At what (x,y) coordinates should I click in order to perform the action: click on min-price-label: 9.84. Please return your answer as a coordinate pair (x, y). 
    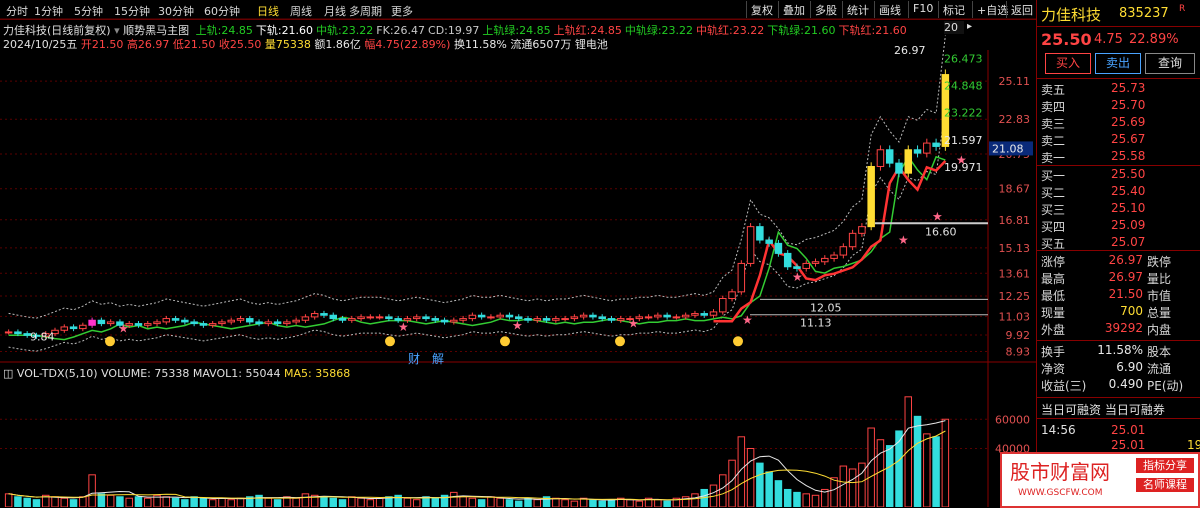
    Looking at the image, I should click on (42, 336).